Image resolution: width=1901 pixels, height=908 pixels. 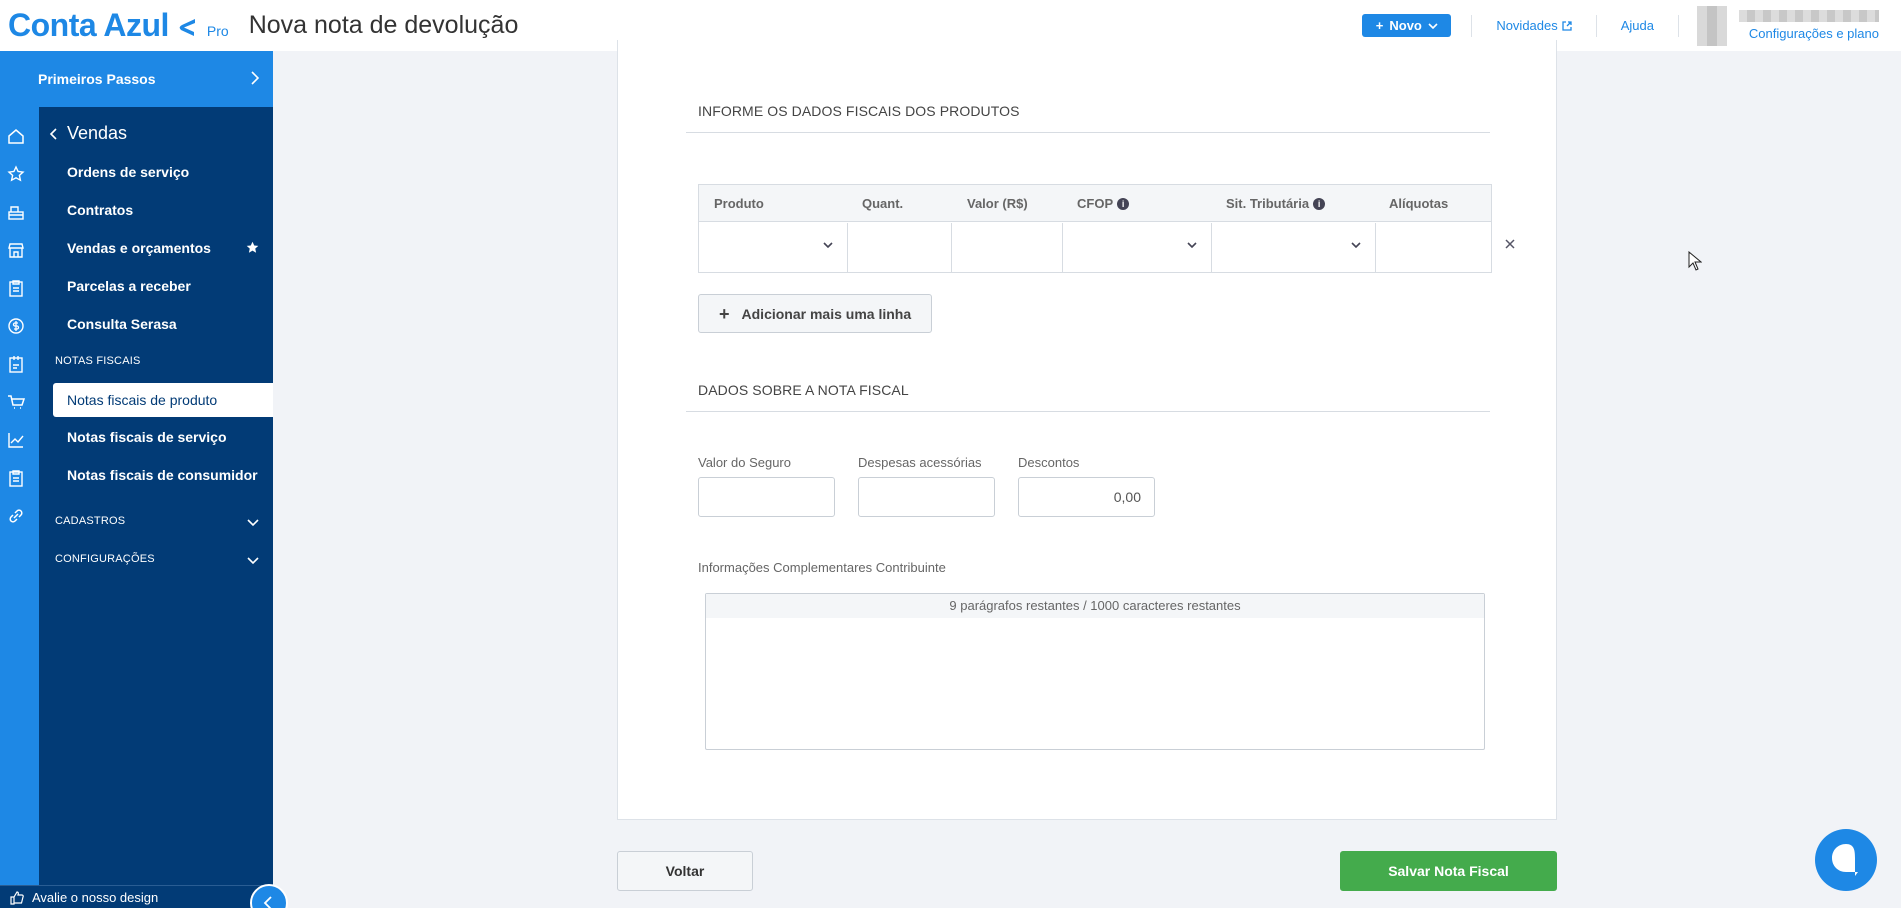 What do you see at coordinates (1448, 871) in the screenshot?
I see `save-invoice-button: Salvar Nota Fiscal` at bounding box center [1448, 871].